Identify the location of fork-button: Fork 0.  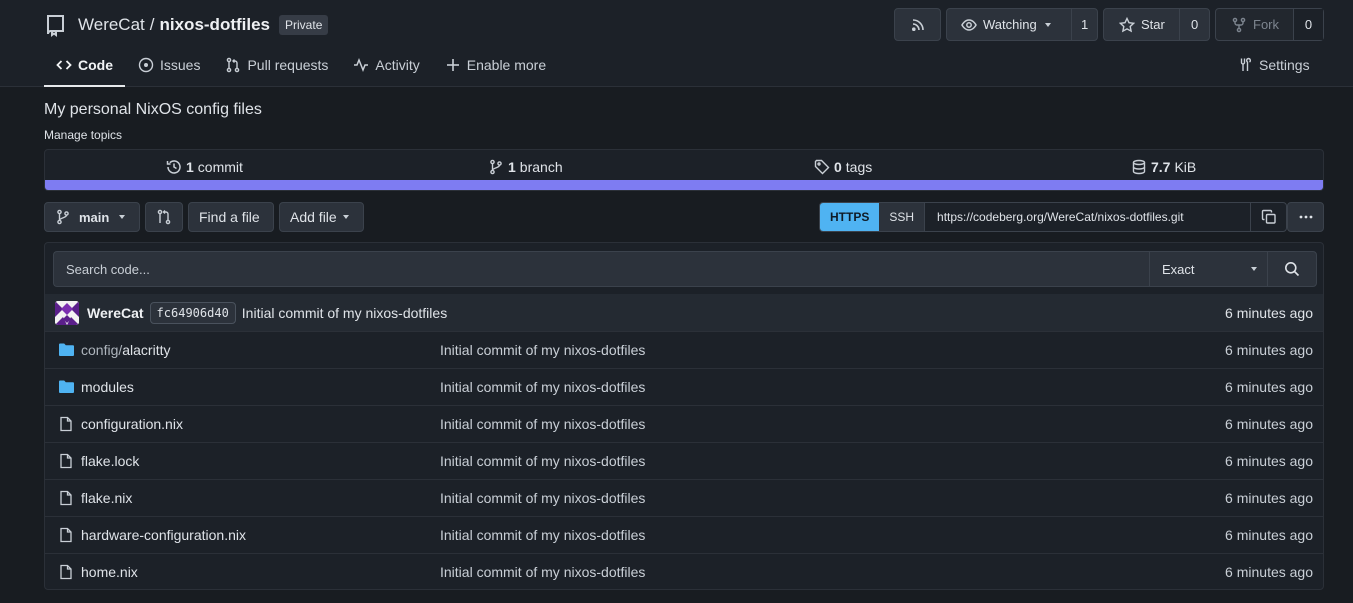
(1269, 24).